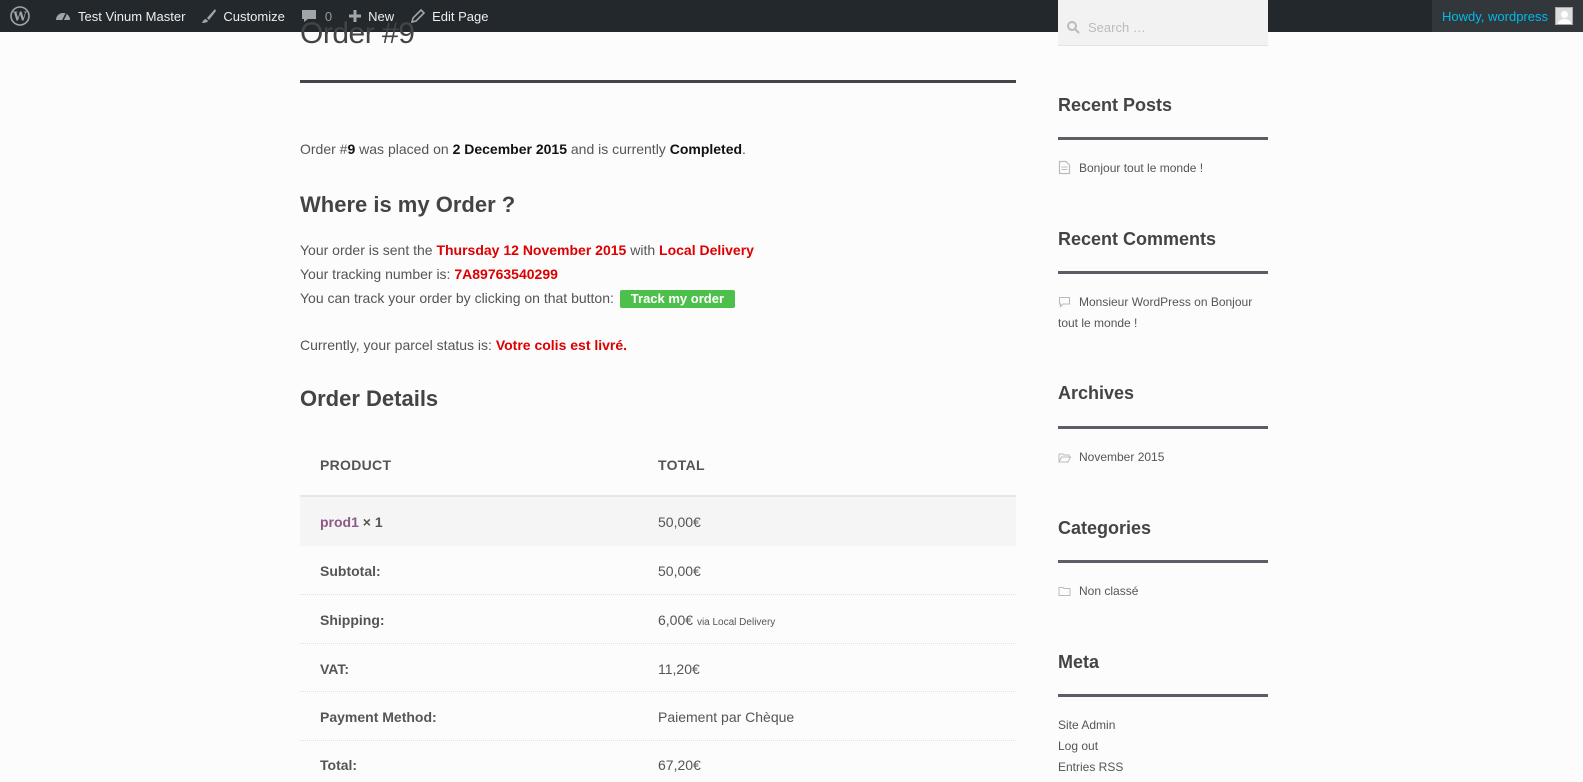 This screenshot has width=1583, height=782. Describe the element at coordinates (1064, 167) in the screenshot. I see `document-icon` at that location.